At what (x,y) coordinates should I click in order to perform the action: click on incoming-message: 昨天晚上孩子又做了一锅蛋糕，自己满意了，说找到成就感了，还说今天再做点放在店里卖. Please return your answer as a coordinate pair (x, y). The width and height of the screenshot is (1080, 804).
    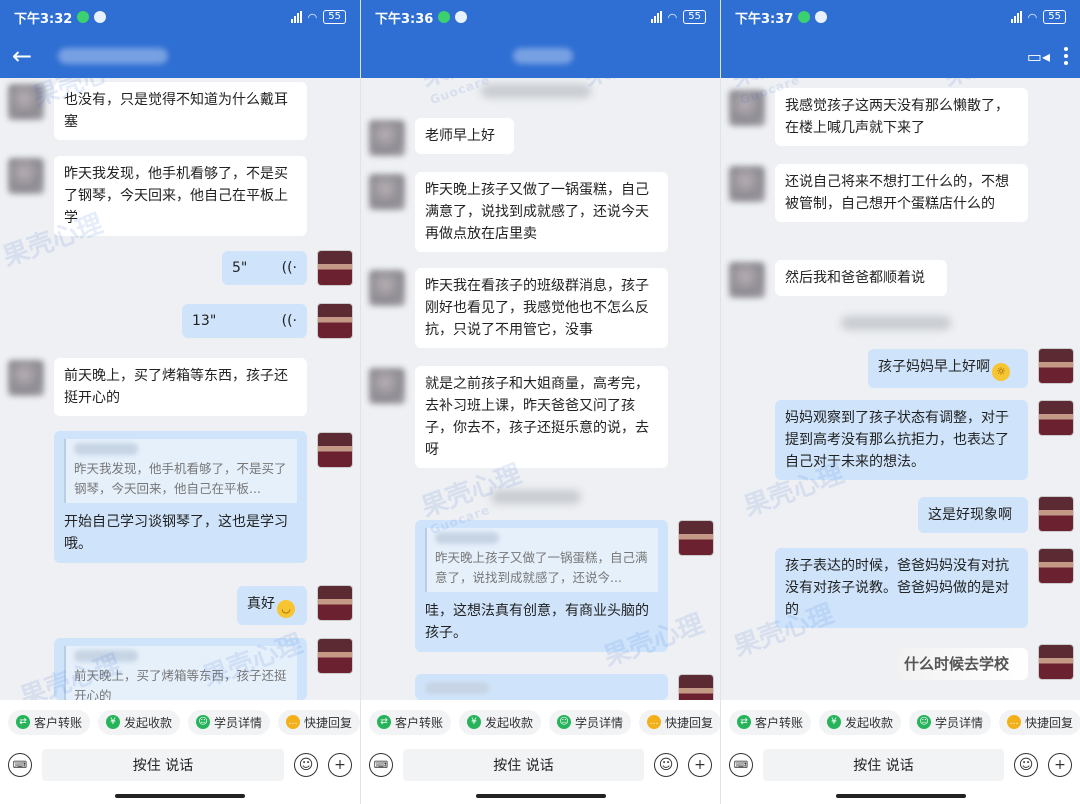
    Looking at the image, I should click on (541, 212).